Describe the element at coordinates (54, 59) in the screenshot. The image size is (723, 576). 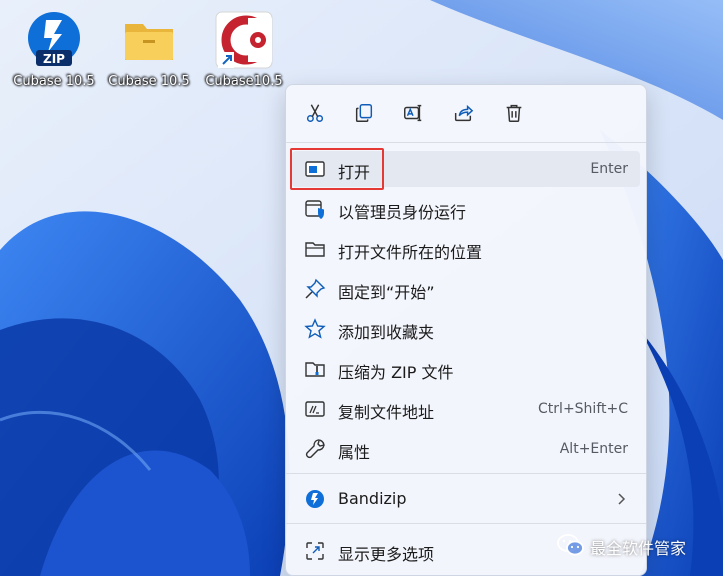
I see `zip-badge: ZIP` at that location.